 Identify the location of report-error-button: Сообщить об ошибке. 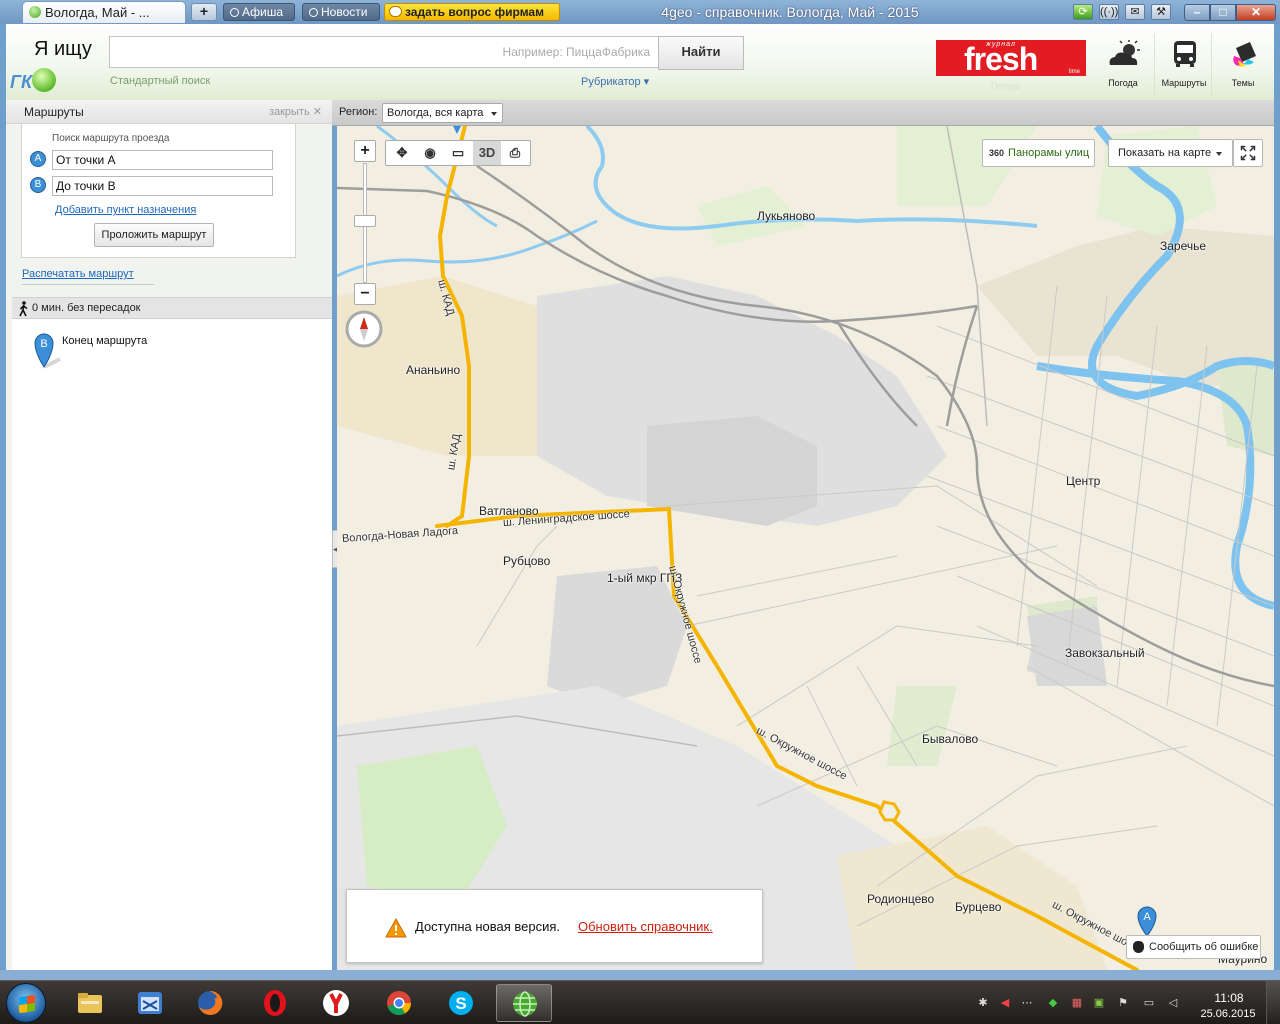
(1193, 947).